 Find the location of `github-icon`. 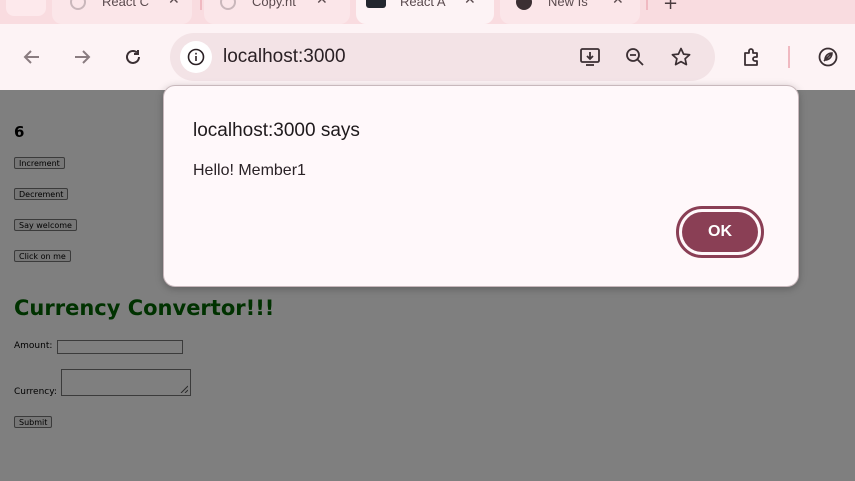

github-icon is located at coordinates (524, 5).